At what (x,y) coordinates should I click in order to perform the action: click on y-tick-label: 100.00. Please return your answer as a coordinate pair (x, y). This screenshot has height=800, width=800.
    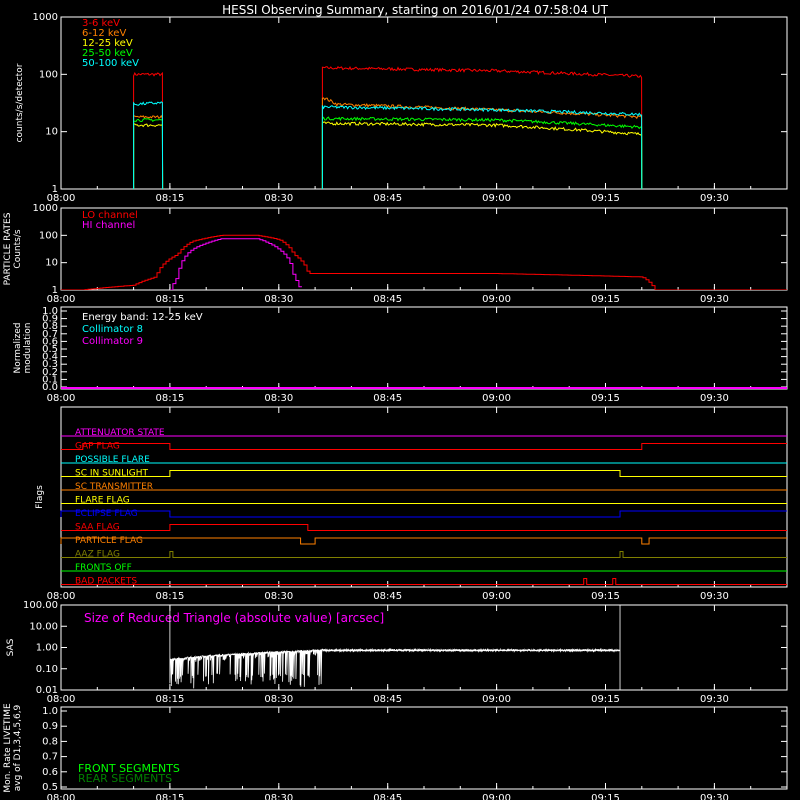
    Looking at the image, I should click on (40, 605).